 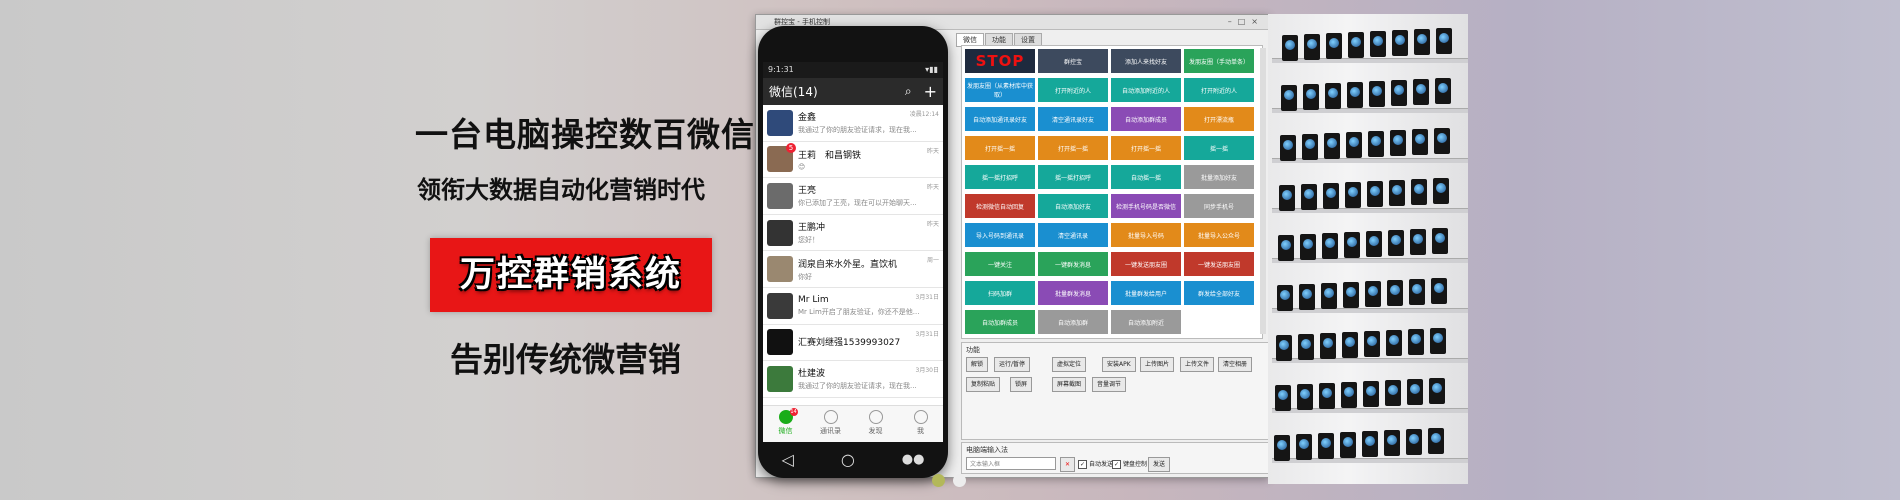 What do you see at coordinates (853, 269) in the screenshot?
I see `chat-item: 润泉自来水外星。直饮机 你好 周一` at bounding box center [853, 269].